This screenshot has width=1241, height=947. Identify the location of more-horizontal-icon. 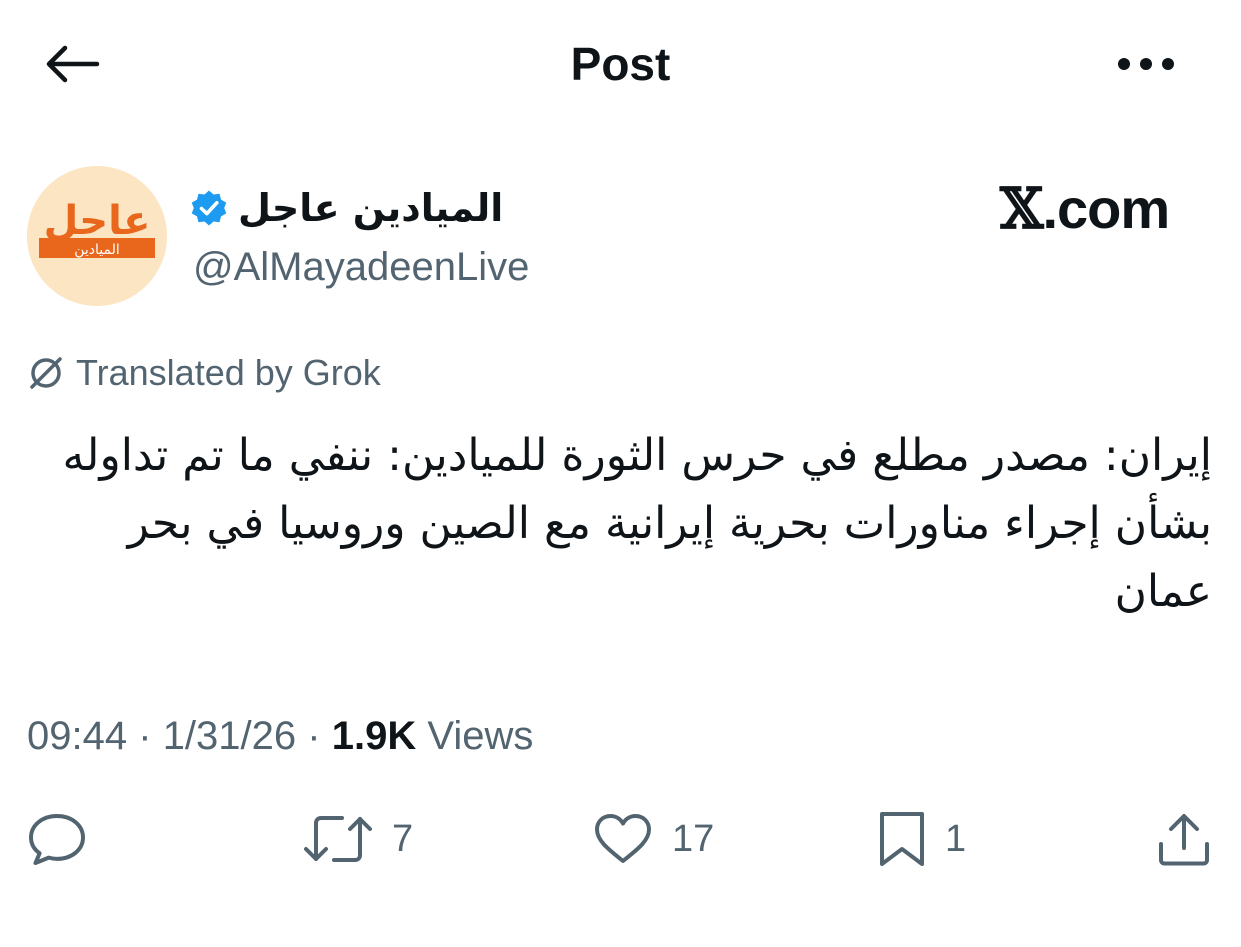
(1146, 64).